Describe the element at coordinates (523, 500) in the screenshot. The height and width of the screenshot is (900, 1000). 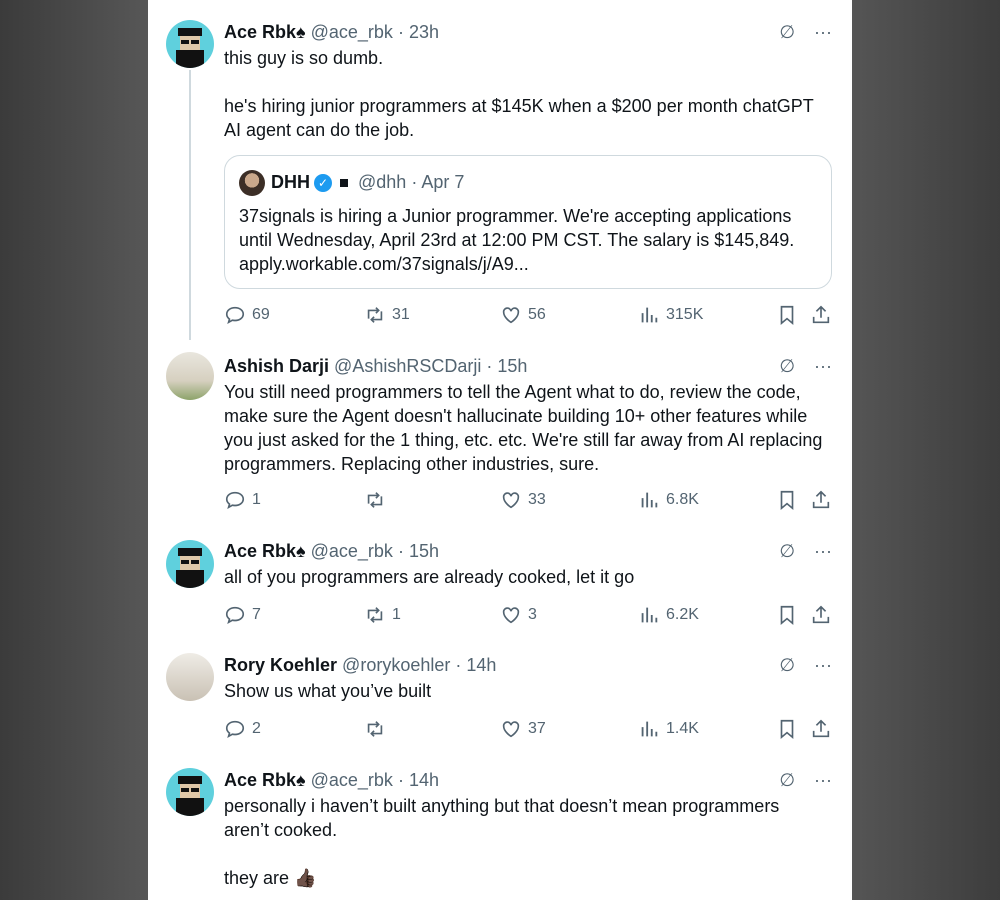
I see `like-button: 33` at that location.